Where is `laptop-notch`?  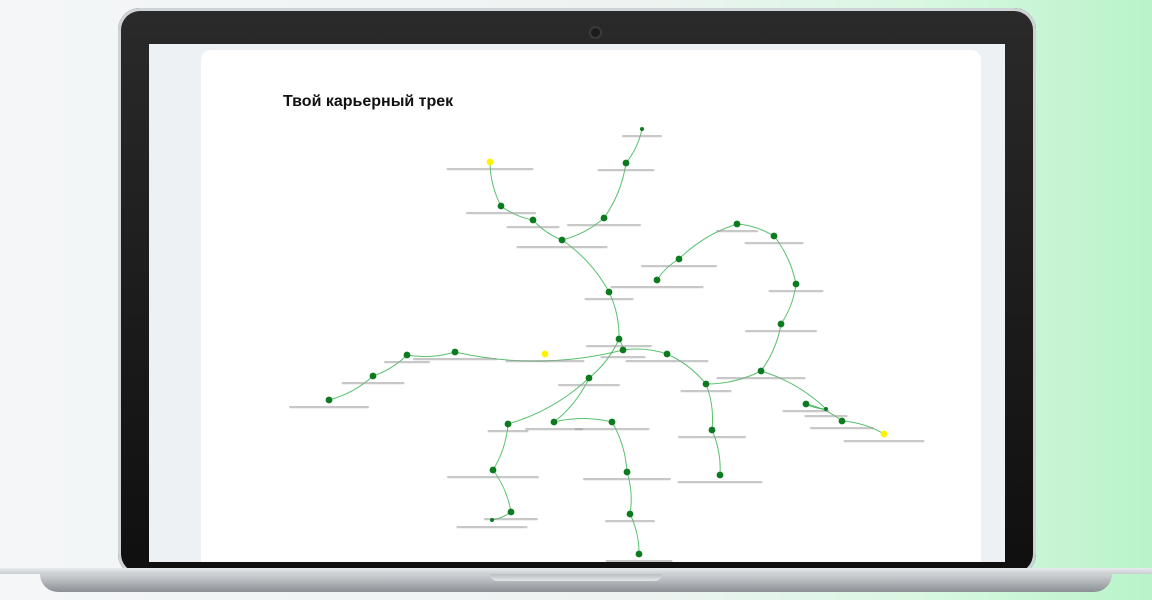
laptop-notch is located at coordinates (576, 577).